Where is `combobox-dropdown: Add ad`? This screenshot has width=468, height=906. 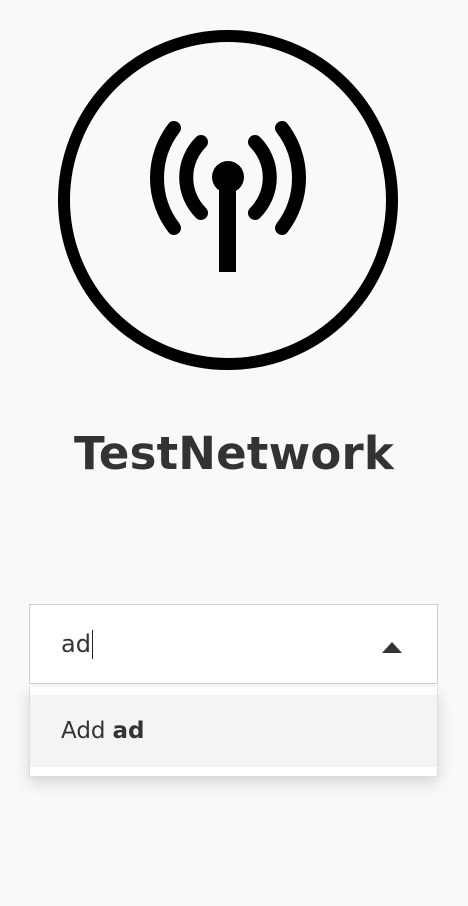 combobox-dropdown: Add ad is located at coordinates (233, 732).